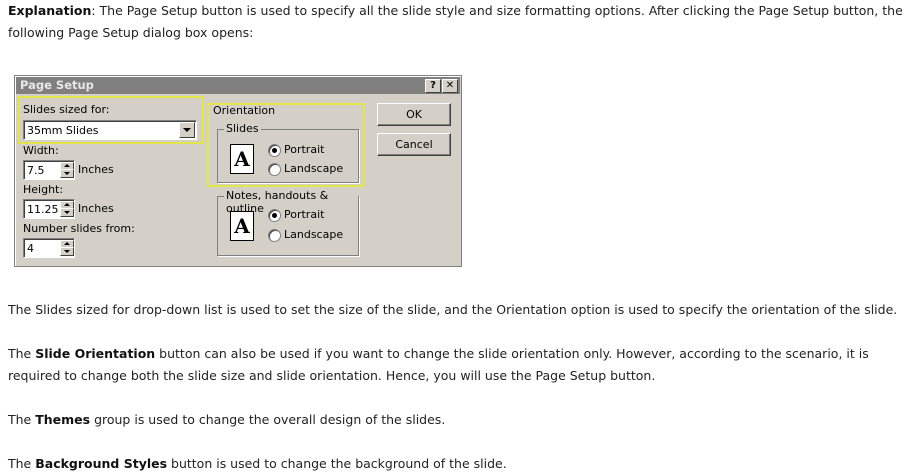  Describe the element at coordinates (96, 208) in the screenshot. I see `height-unit: Inches` at that location.